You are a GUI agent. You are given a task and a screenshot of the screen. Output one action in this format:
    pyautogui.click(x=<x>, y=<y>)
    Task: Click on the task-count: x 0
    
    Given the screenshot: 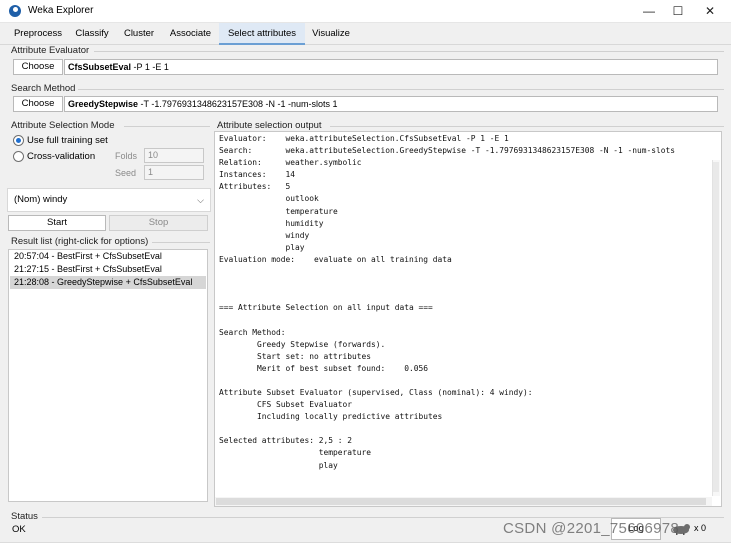 What is the action you would take?
    pyautogui.click(x=700, y=528)
    